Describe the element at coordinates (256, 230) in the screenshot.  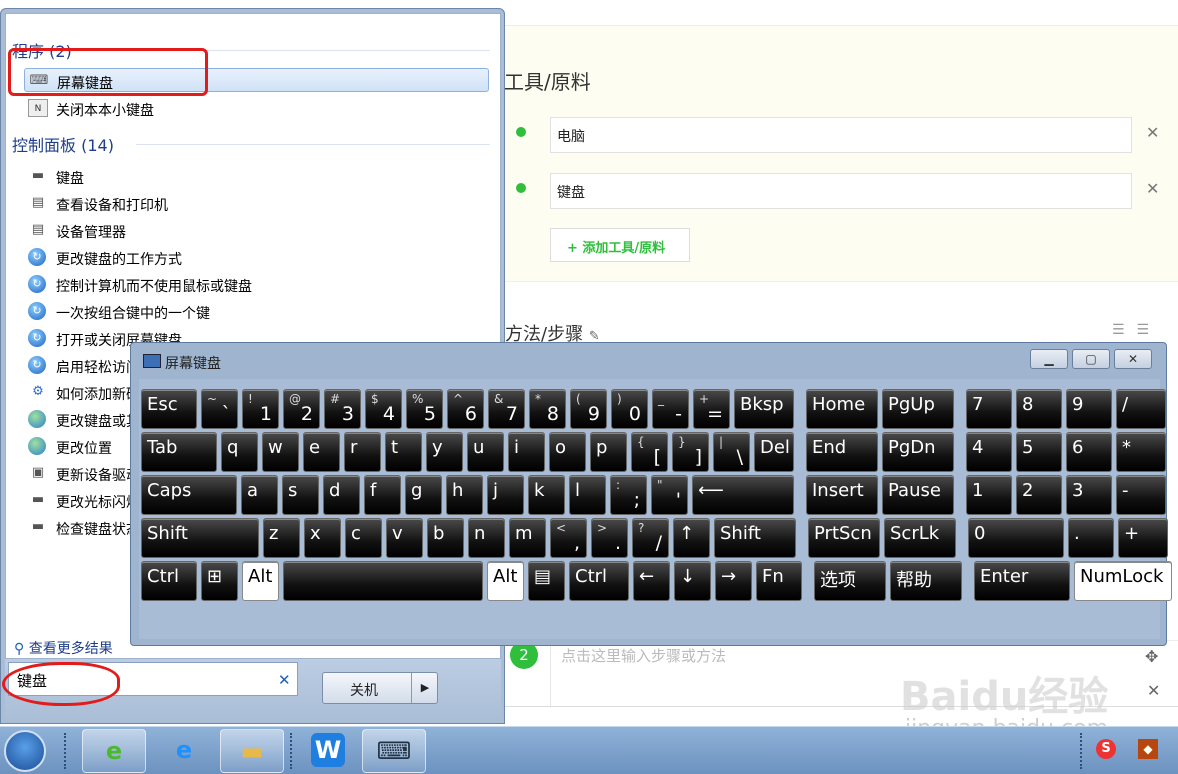
I see `cp-item: ▤ 设备管理器` at that location.